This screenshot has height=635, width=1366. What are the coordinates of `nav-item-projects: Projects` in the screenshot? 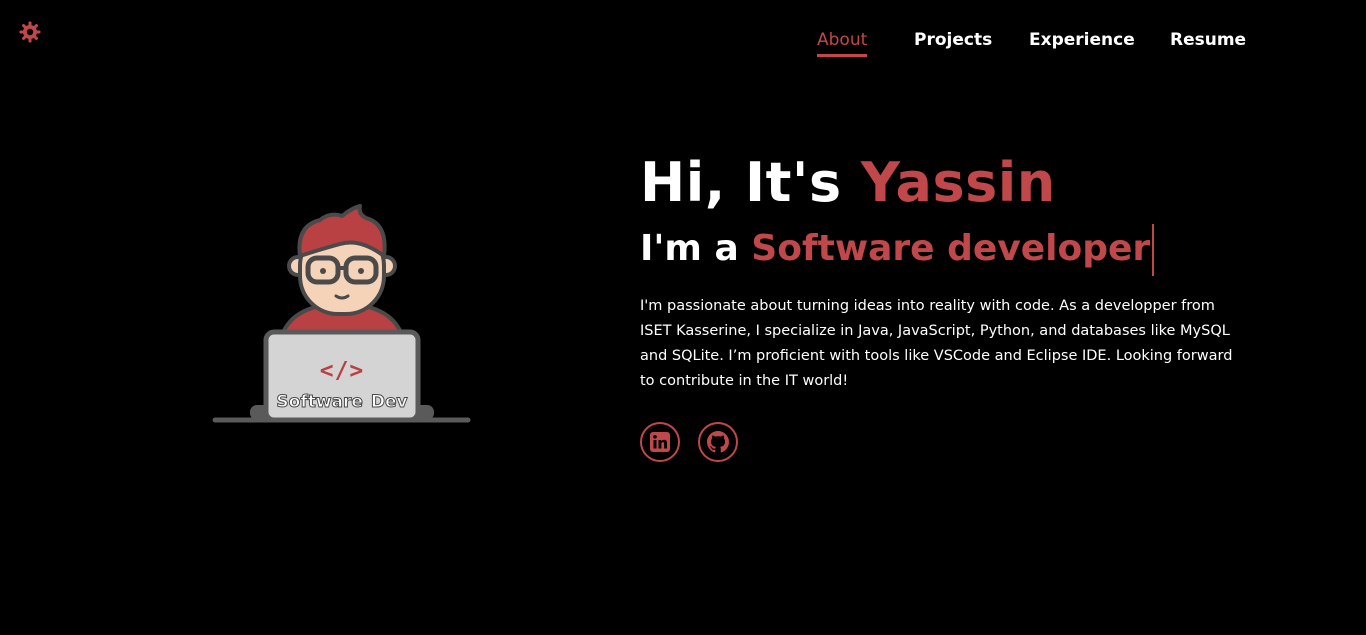 It's located at (953, 42).